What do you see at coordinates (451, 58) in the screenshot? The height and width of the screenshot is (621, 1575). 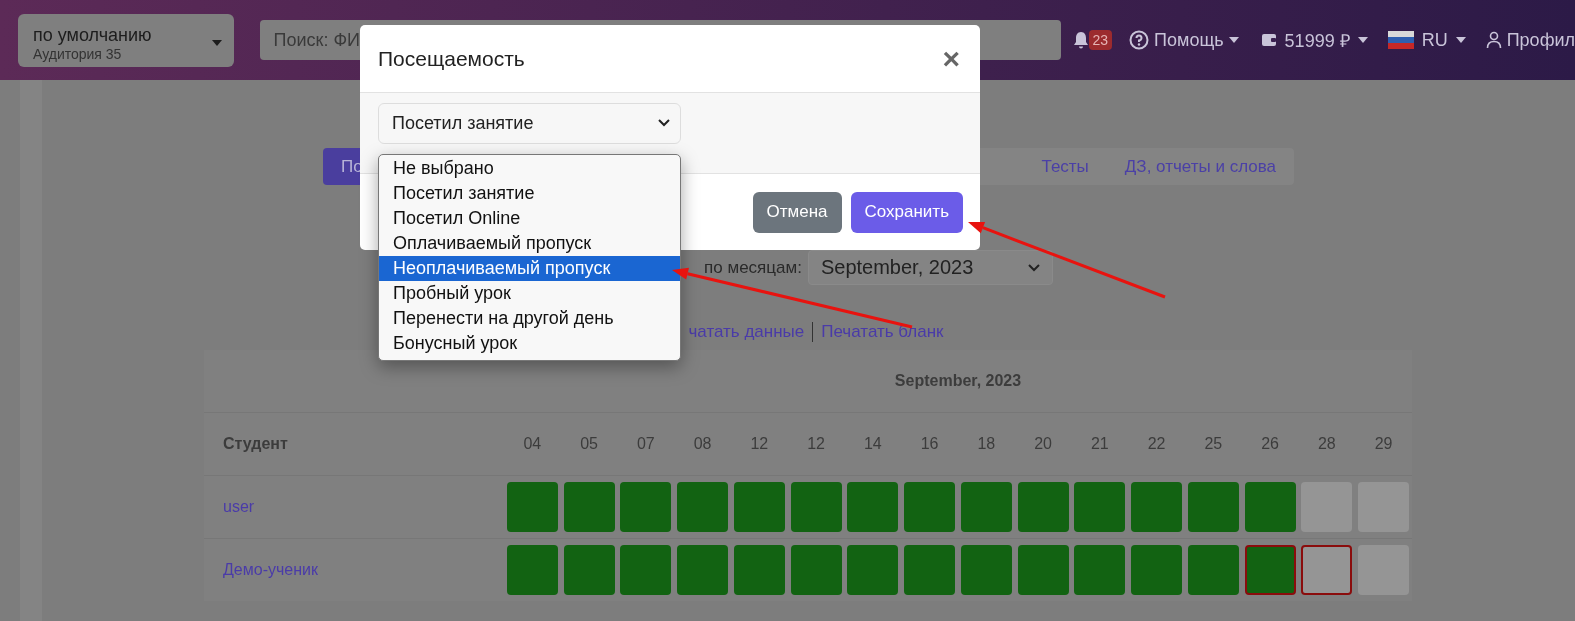 I see `modal-title: Посещаемость` at bounding box center [451, 58].